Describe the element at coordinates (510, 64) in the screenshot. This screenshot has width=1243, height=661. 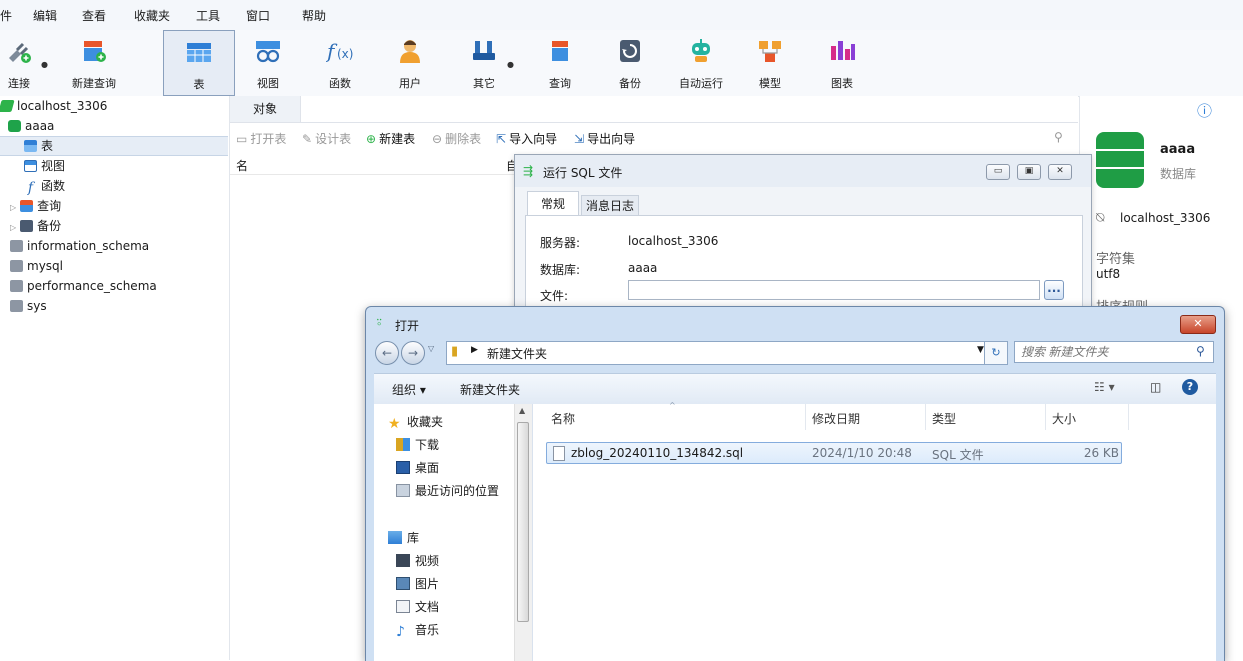
I see `other-dropdown-icon: ●` at that location.